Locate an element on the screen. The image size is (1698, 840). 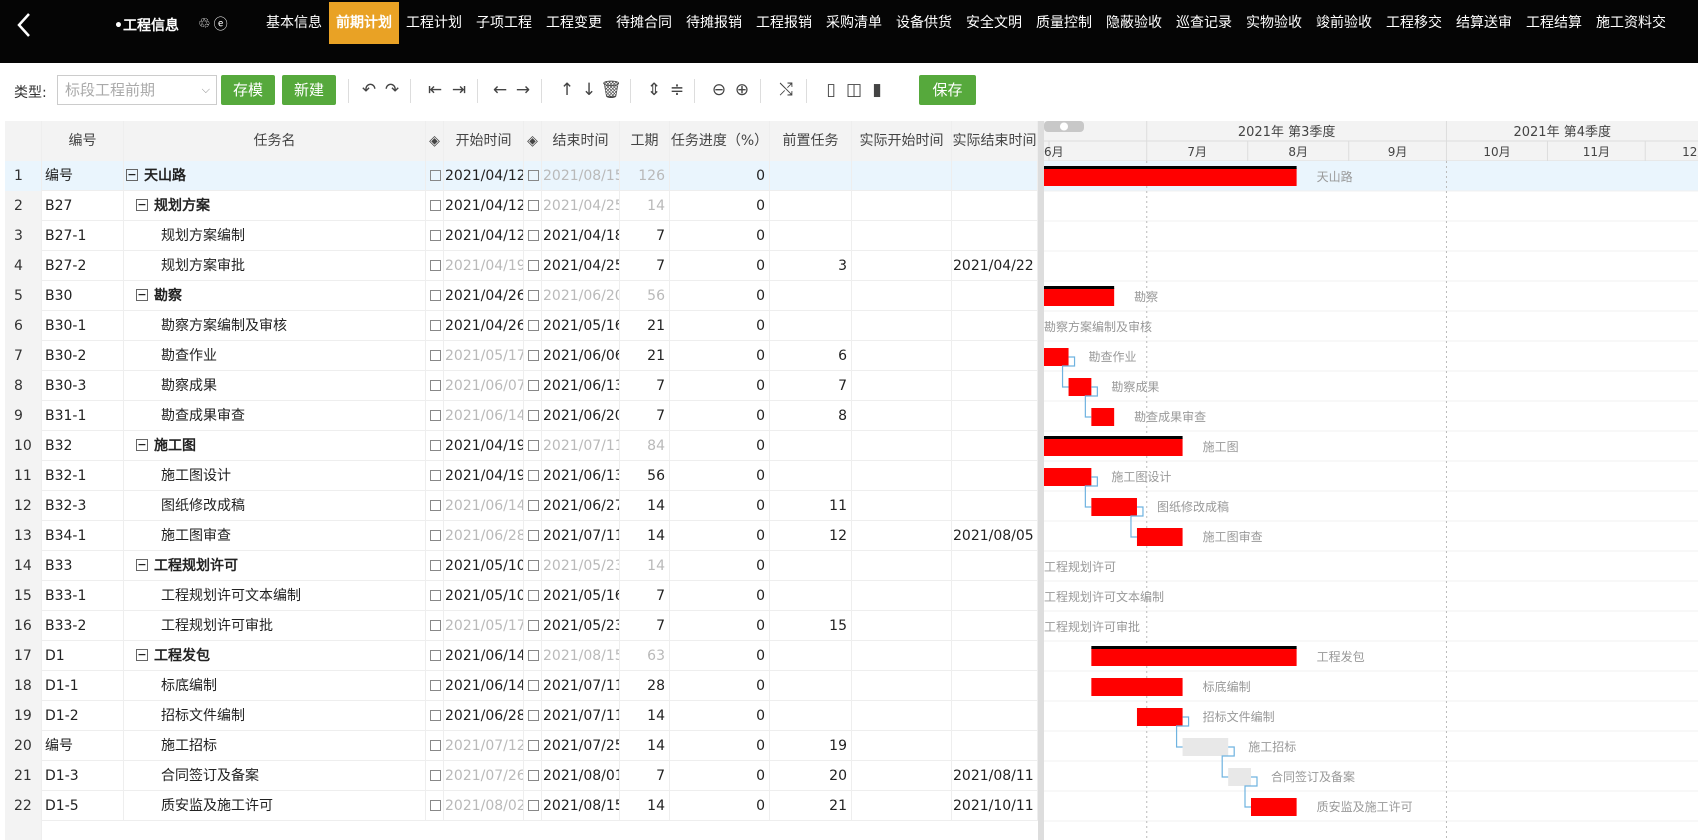
nav-tab: 基本信息 is located at coordinates (294, 23).